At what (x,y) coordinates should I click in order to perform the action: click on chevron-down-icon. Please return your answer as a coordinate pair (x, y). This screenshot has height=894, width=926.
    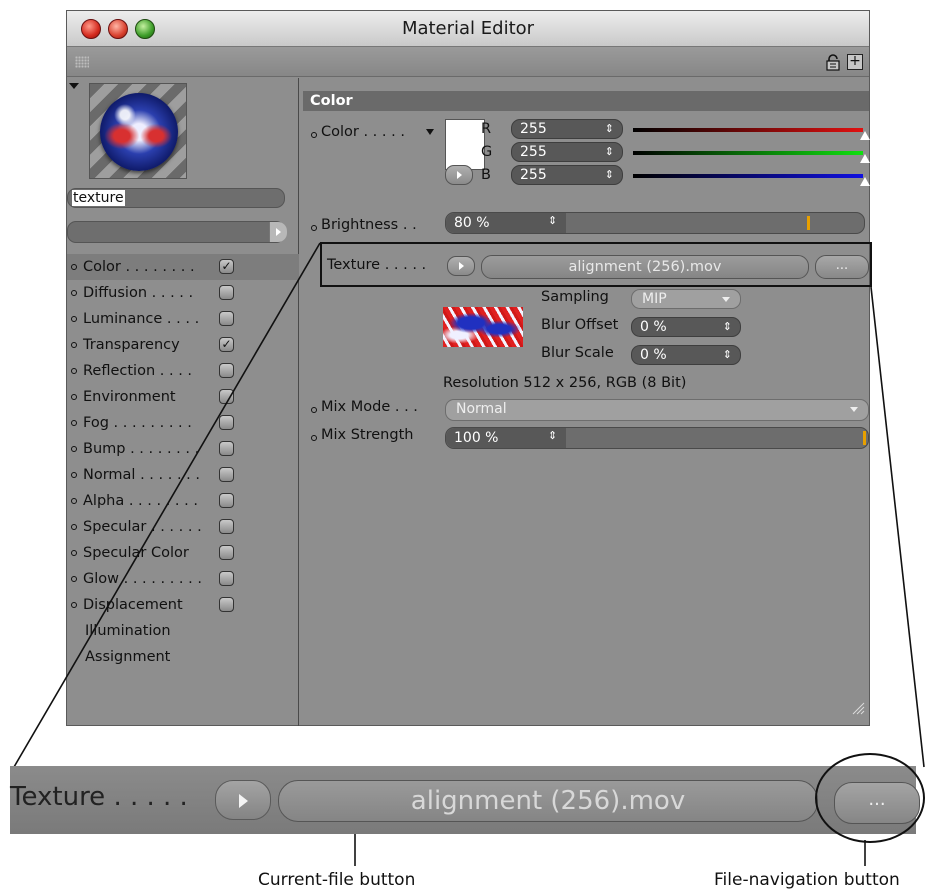
    Looking at the image, I should click on (430, 132).